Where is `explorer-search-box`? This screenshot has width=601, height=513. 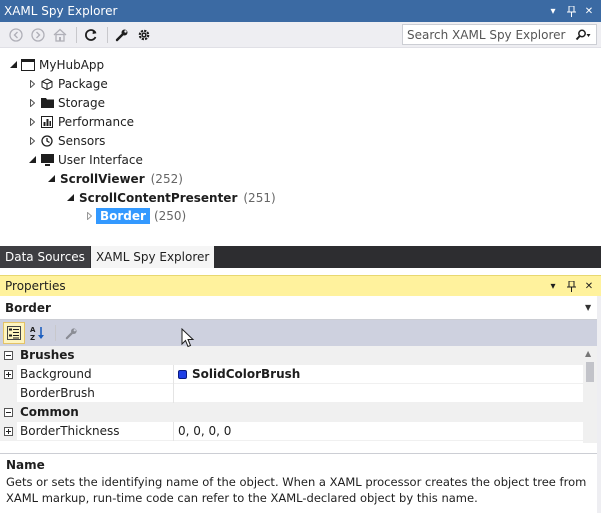
explorer-search-box is located at coordinates (499, 34).